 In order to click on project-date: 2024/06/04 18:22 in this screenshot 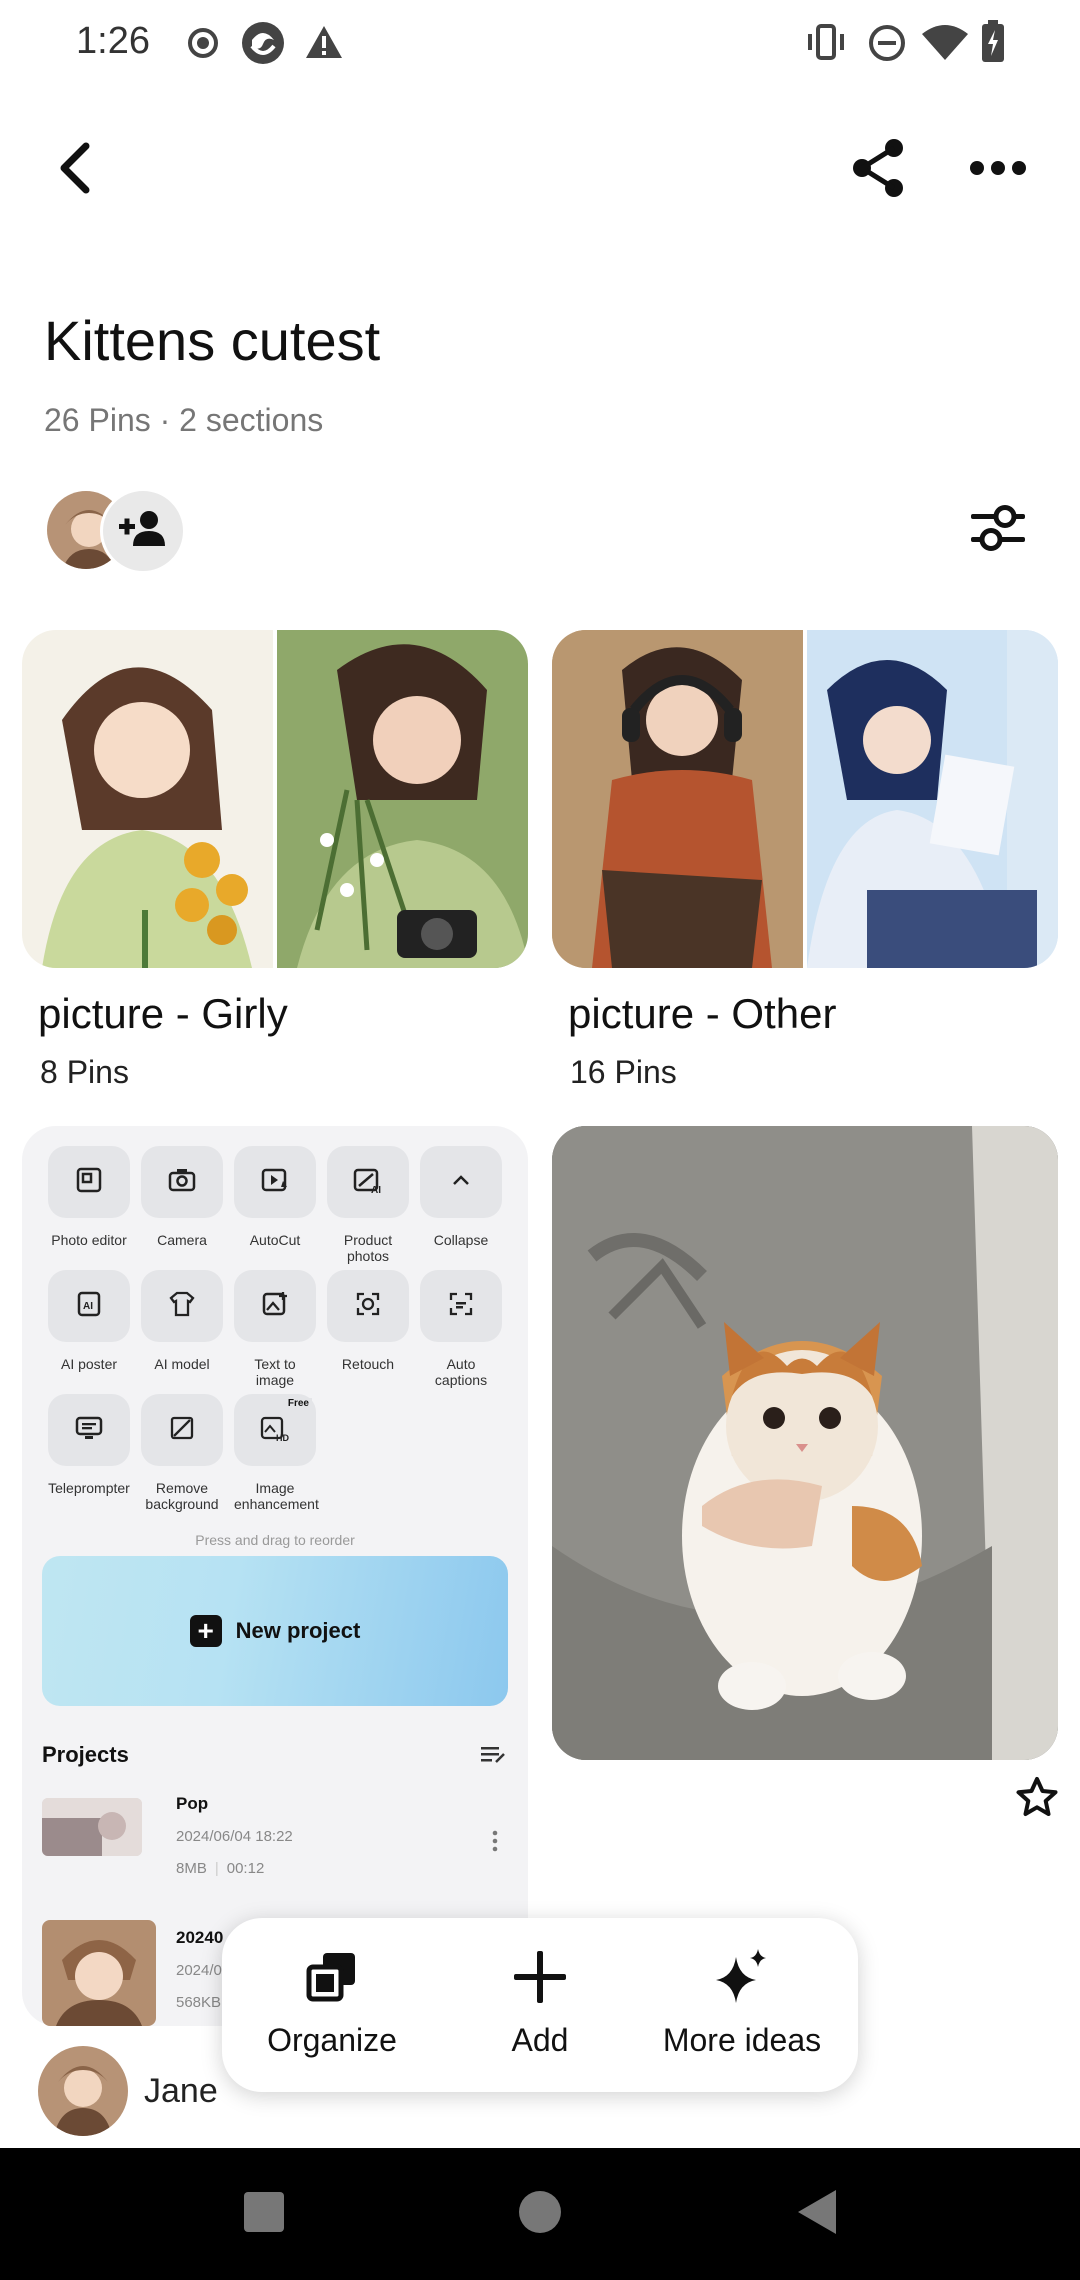, I will do `click(234, 1836)`.